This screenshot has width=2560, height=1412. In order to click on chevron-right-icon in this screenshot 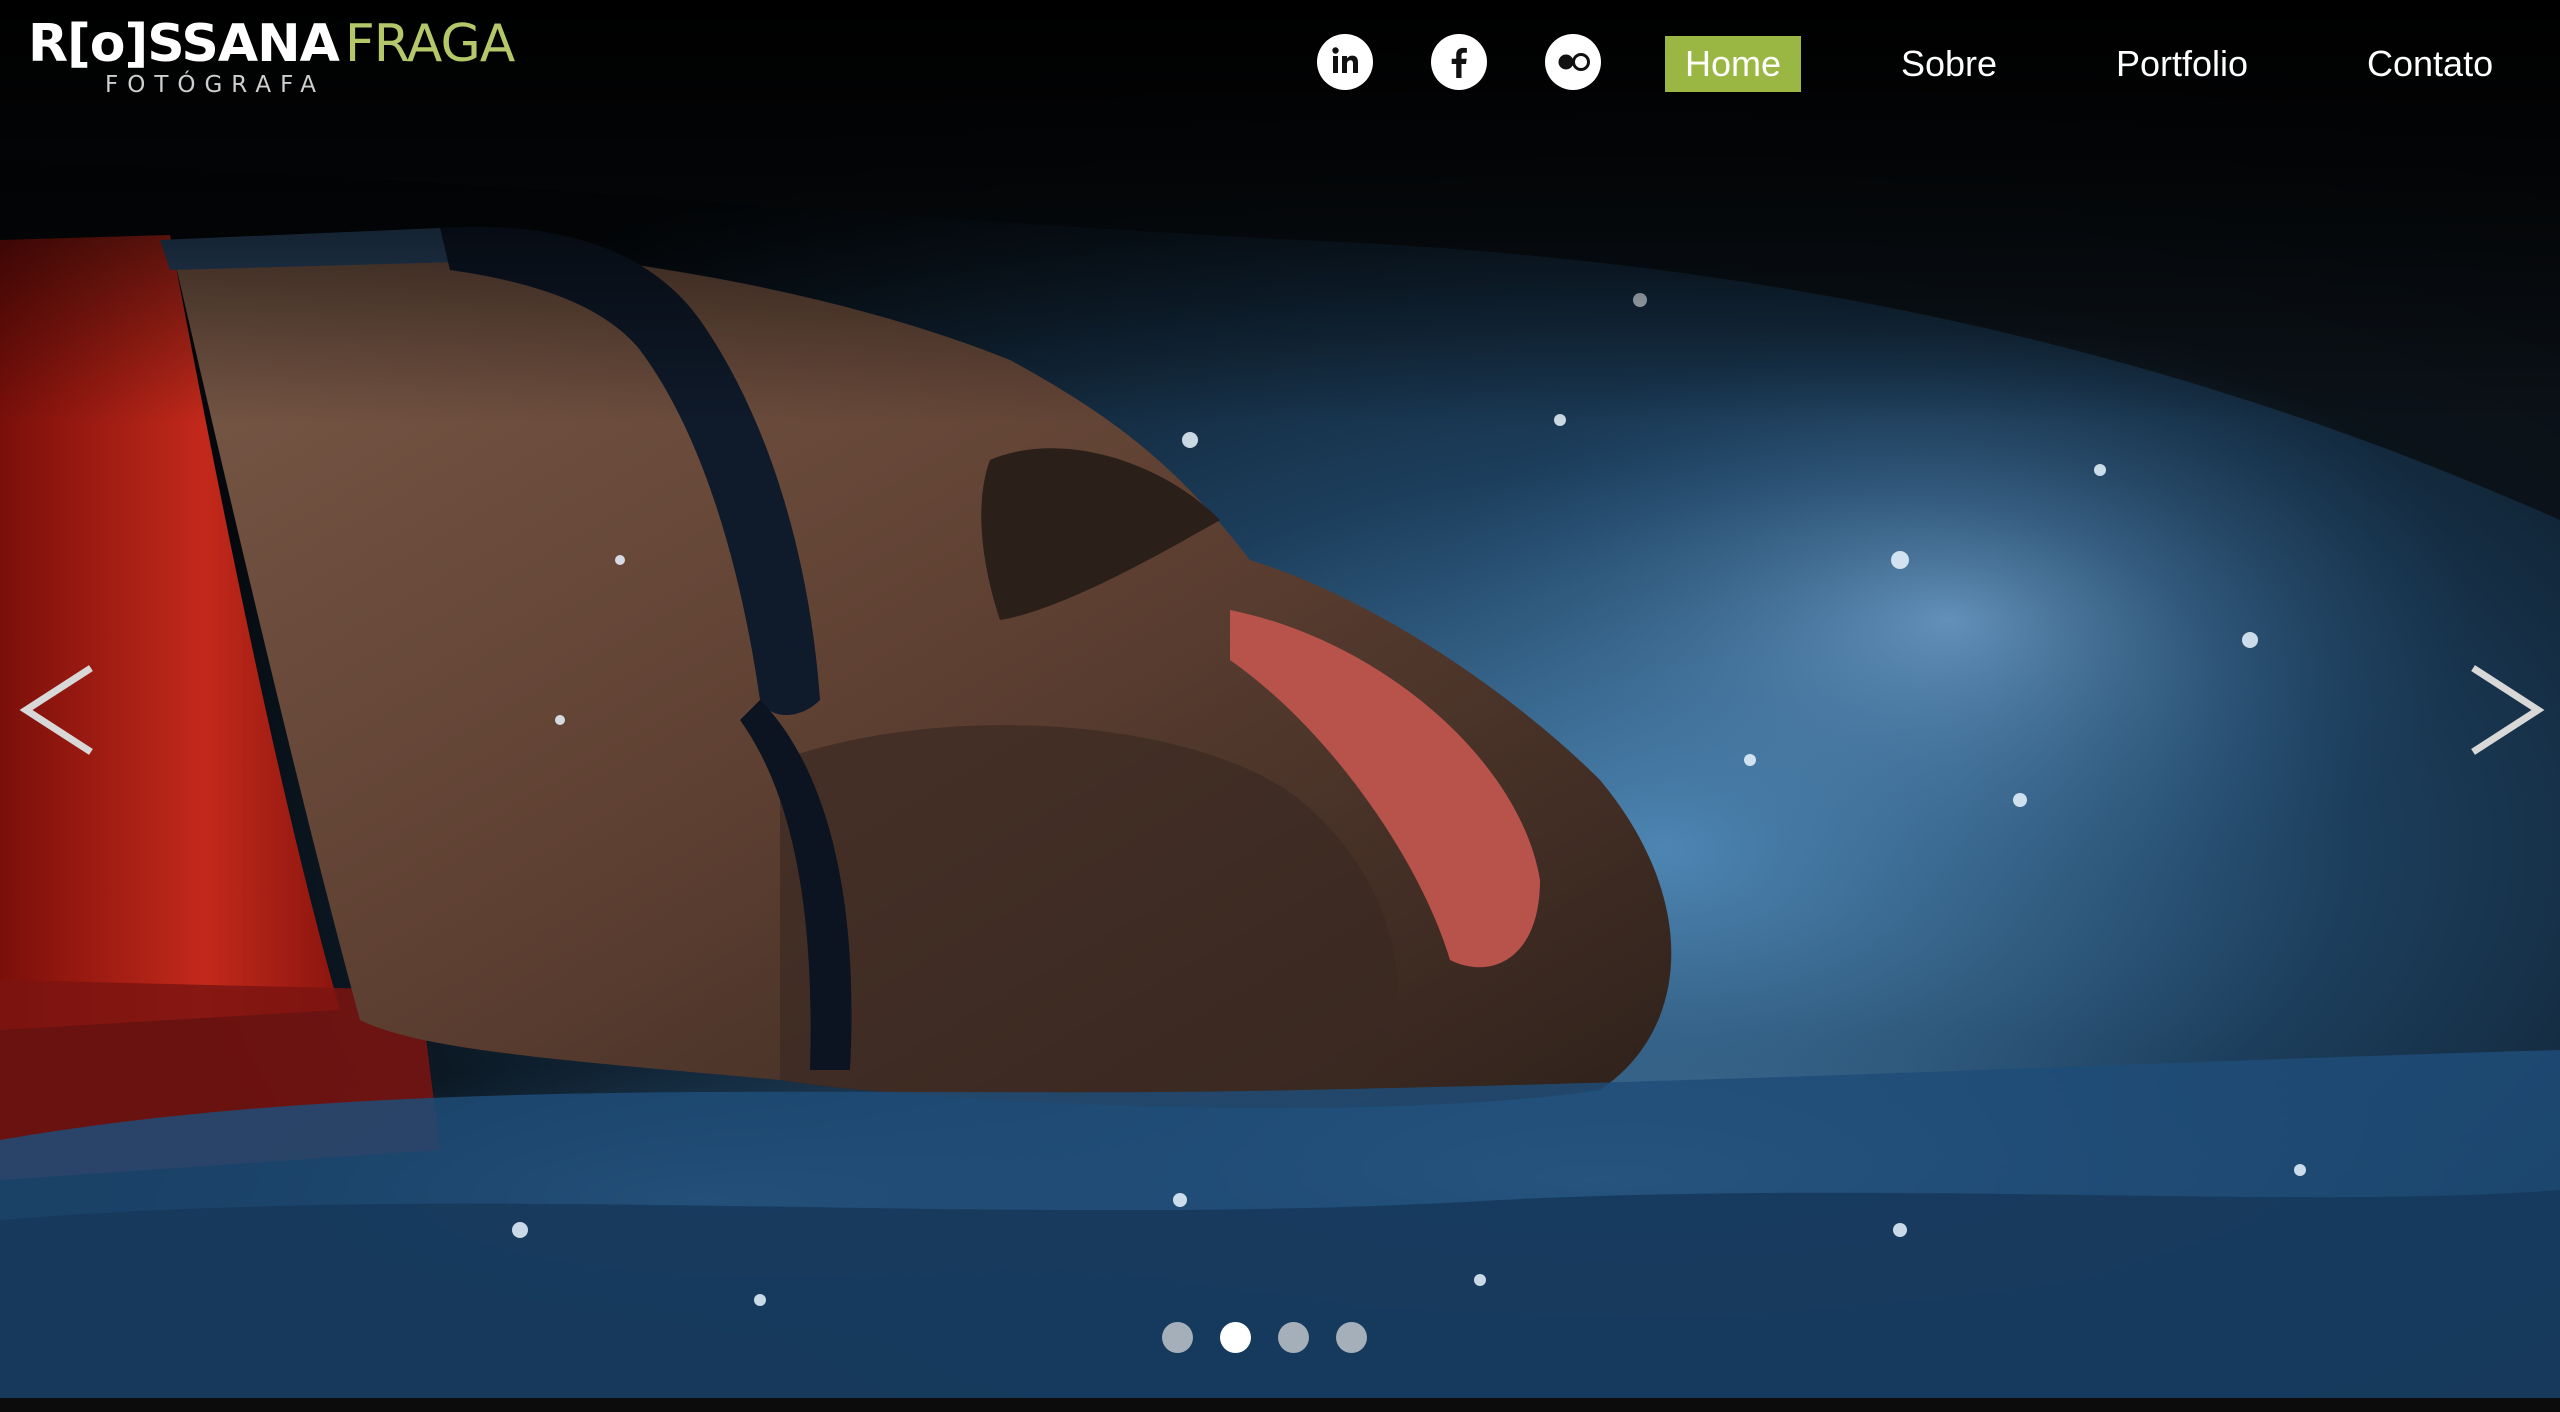, I will do `click(2508, 710)`.